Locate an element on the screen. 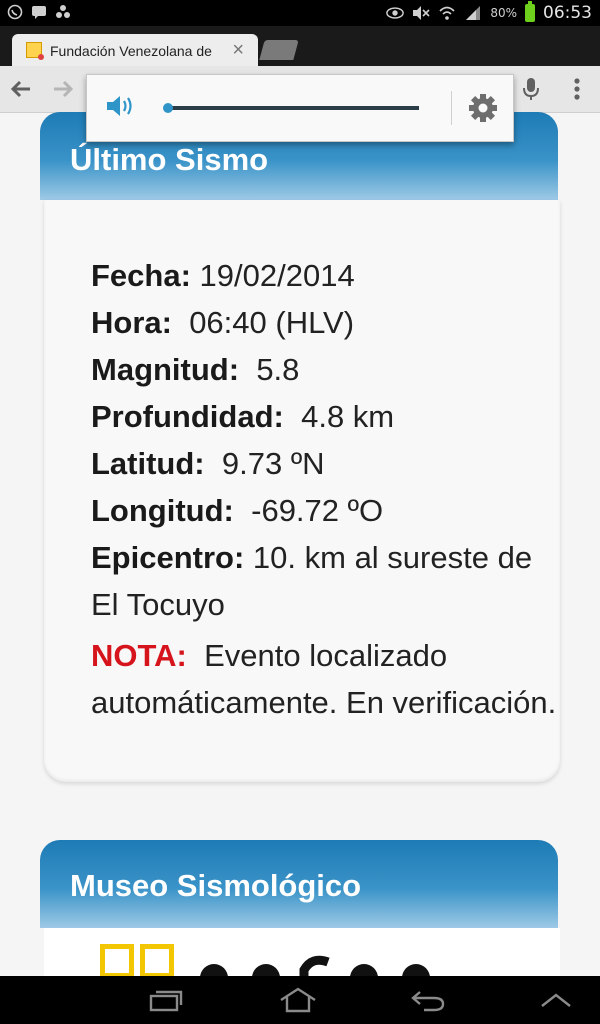 The width and height of the screenshot is (600, 1024). eye-icon is located at coordinates (395, 13).